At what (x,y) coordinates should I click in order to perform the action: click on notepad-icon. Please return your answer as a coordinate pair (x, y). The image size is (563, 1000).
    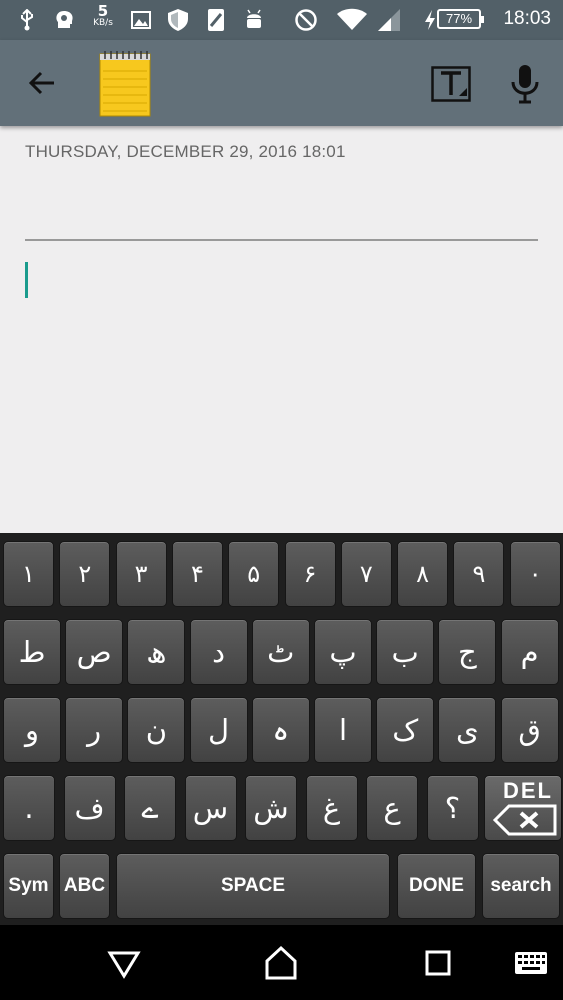
    Looking at the image, I should click on (125, 83).